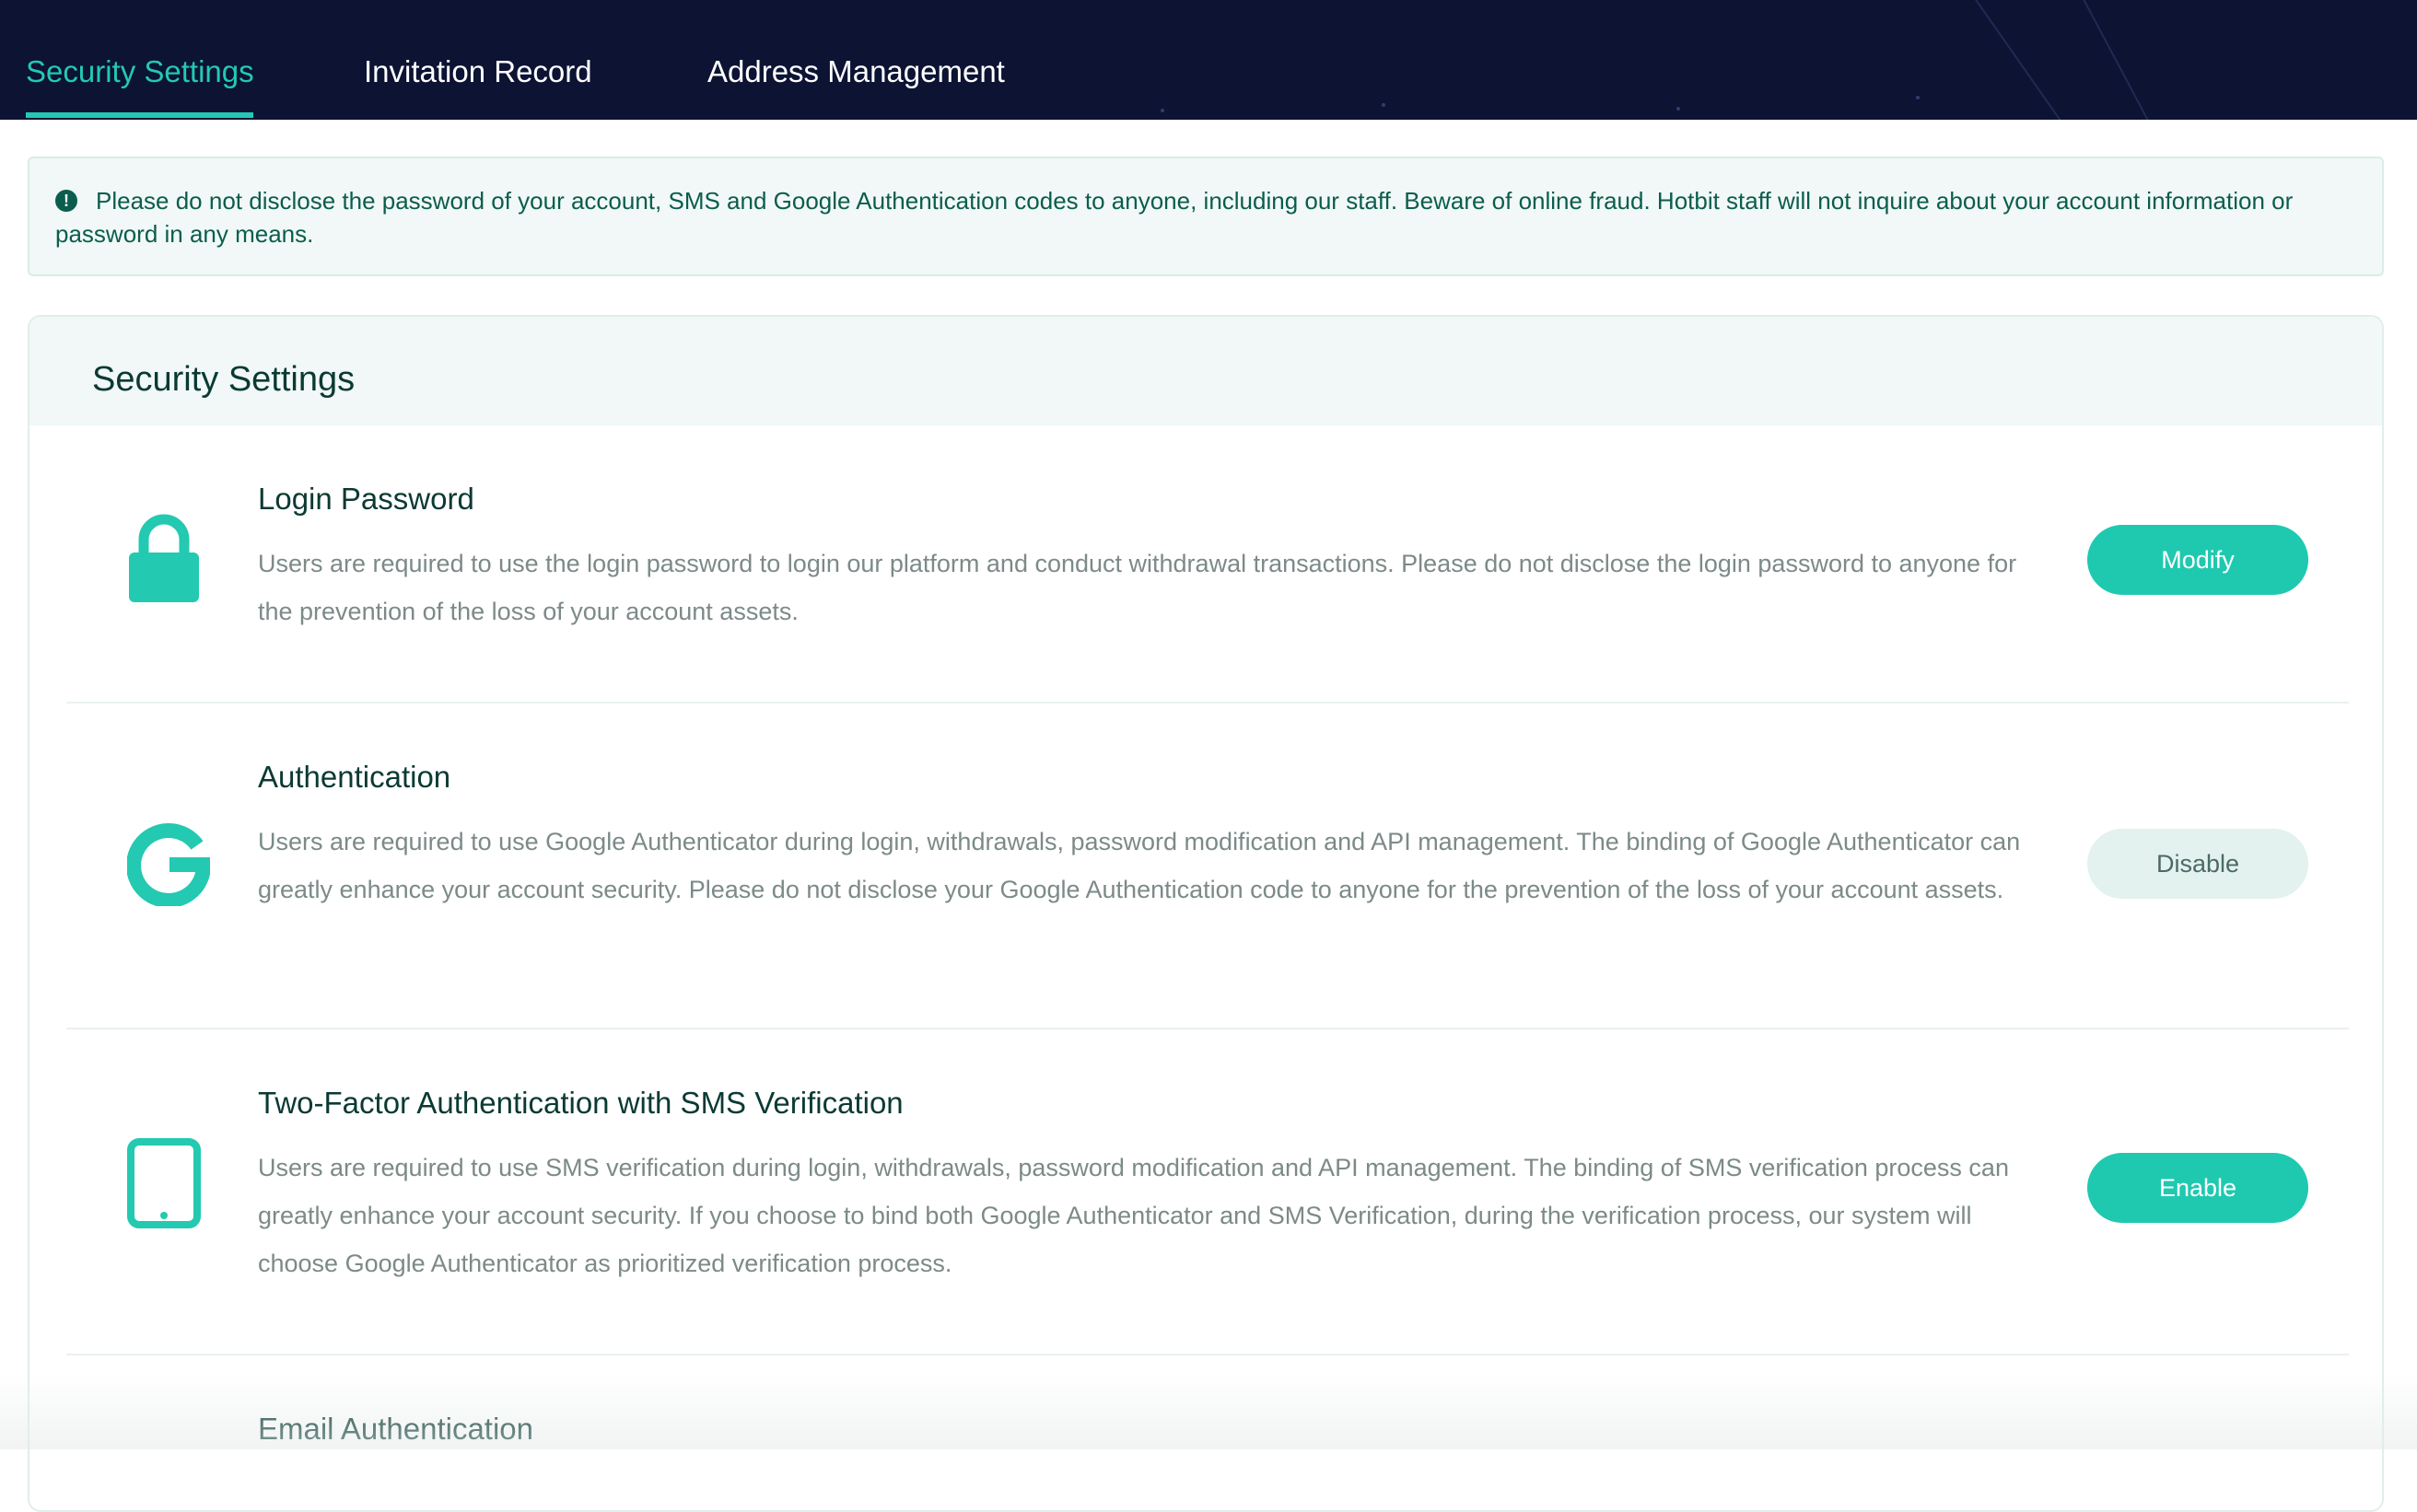 Image resolution: width=2417 pixels, height=1512 pixels. I want to click on card-title: Security Settings, so click(224, 379).